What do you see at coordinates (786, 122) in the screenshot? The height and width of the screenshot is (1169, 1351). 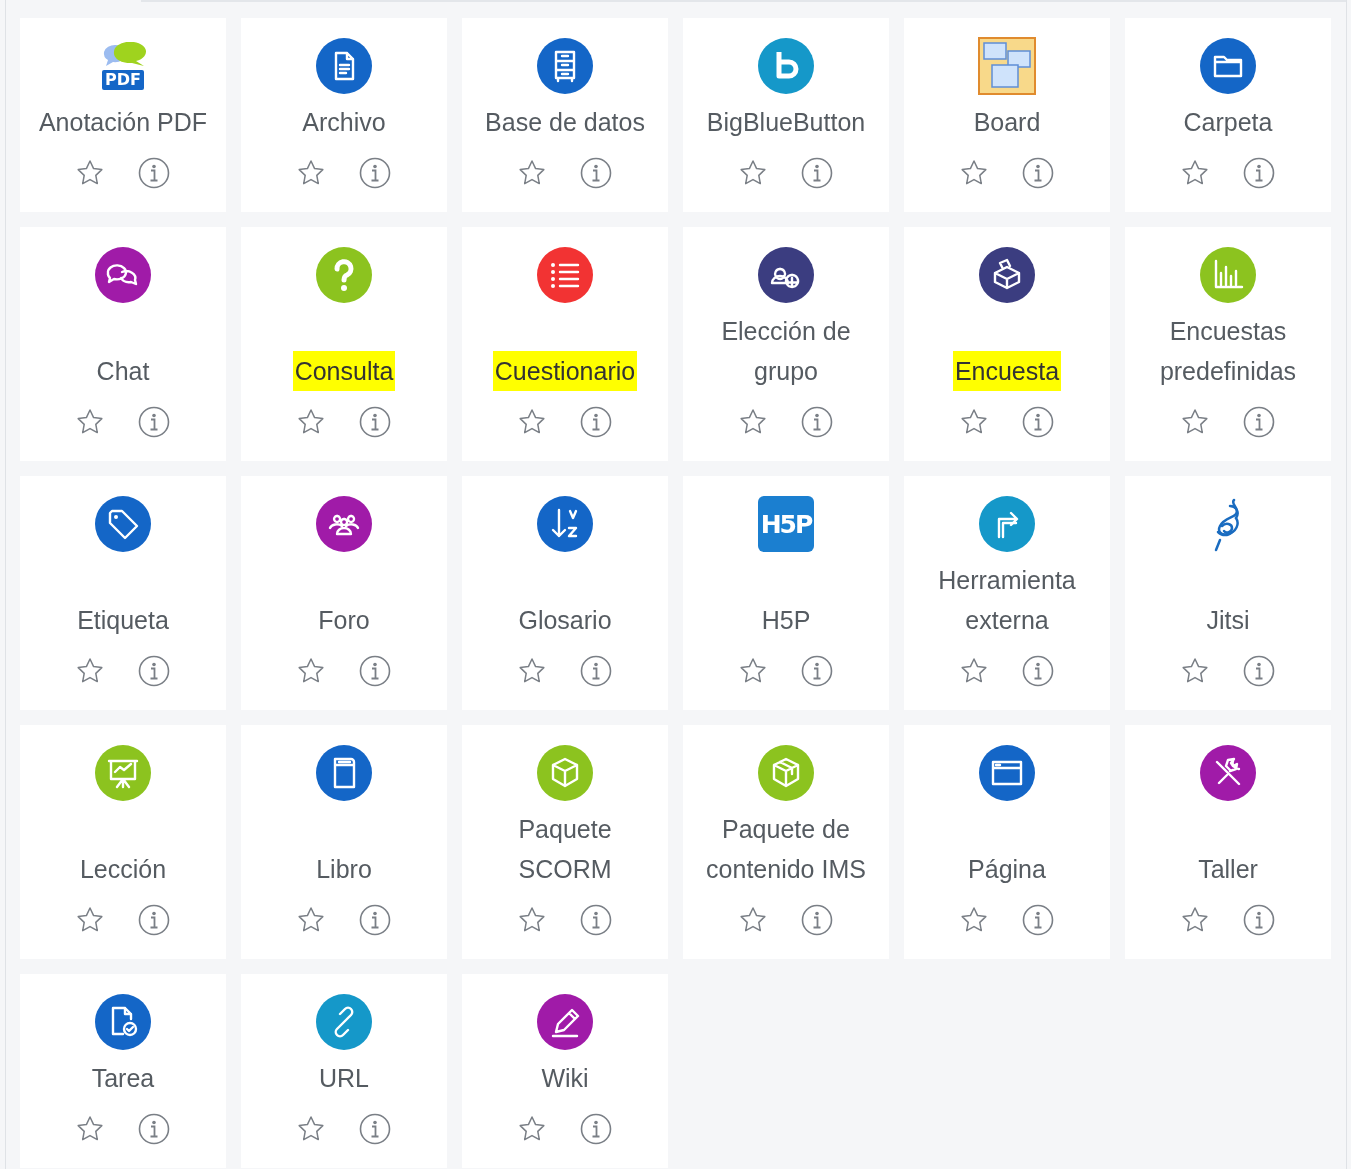 I see `activity-name: BigBlueButton` at bounding box center [786, 122].